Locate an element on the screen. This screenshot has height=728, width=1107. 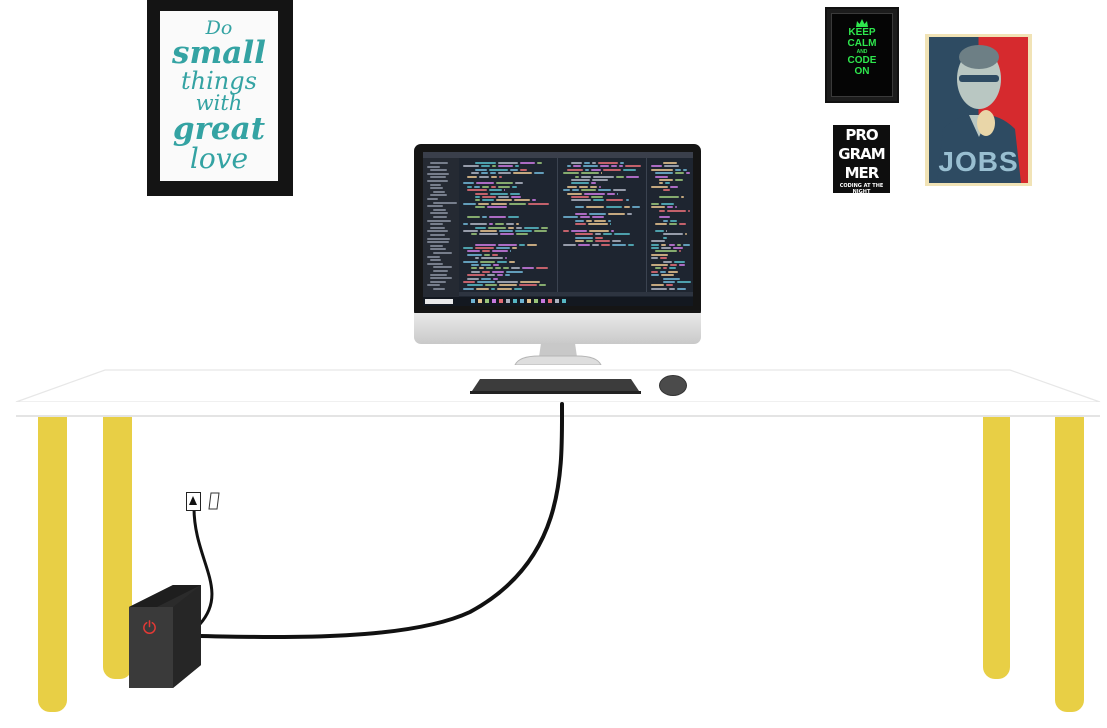
power-icon is located at coordinates (149, 626).